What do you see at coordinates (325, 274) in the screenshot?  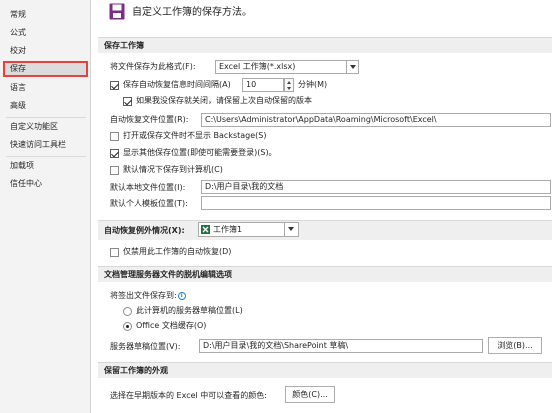 I see `section-offline-editing: 文档管理服务器文件的脱机编辑选项` at bounding box center [325, 274].